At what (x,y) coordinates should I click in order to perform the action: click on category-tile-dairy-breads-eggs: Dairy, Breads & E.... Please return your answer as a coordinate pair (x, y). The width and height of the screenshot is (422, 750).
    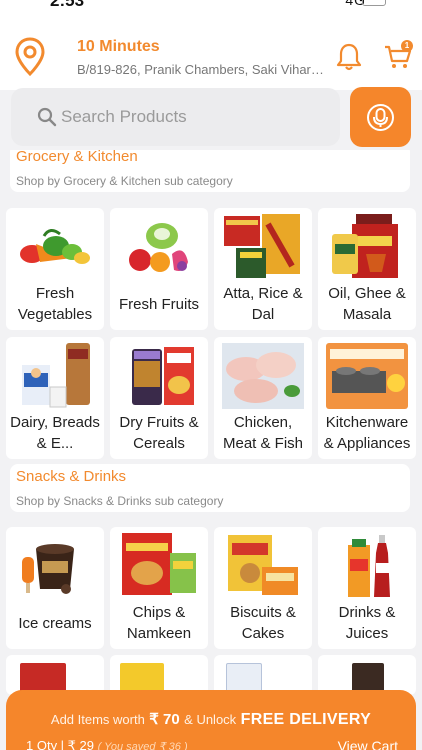
    Looking at the image, I should click on (55, 398).